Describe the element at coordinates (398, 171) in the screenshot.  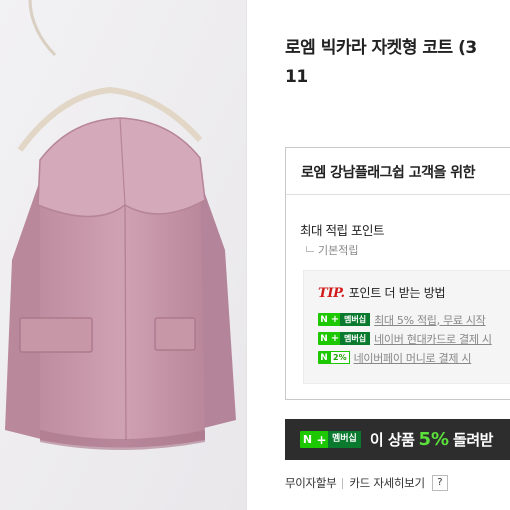
I see `benefit-header: 로엠 강남플래그쉽 고객을 위한` at that location.